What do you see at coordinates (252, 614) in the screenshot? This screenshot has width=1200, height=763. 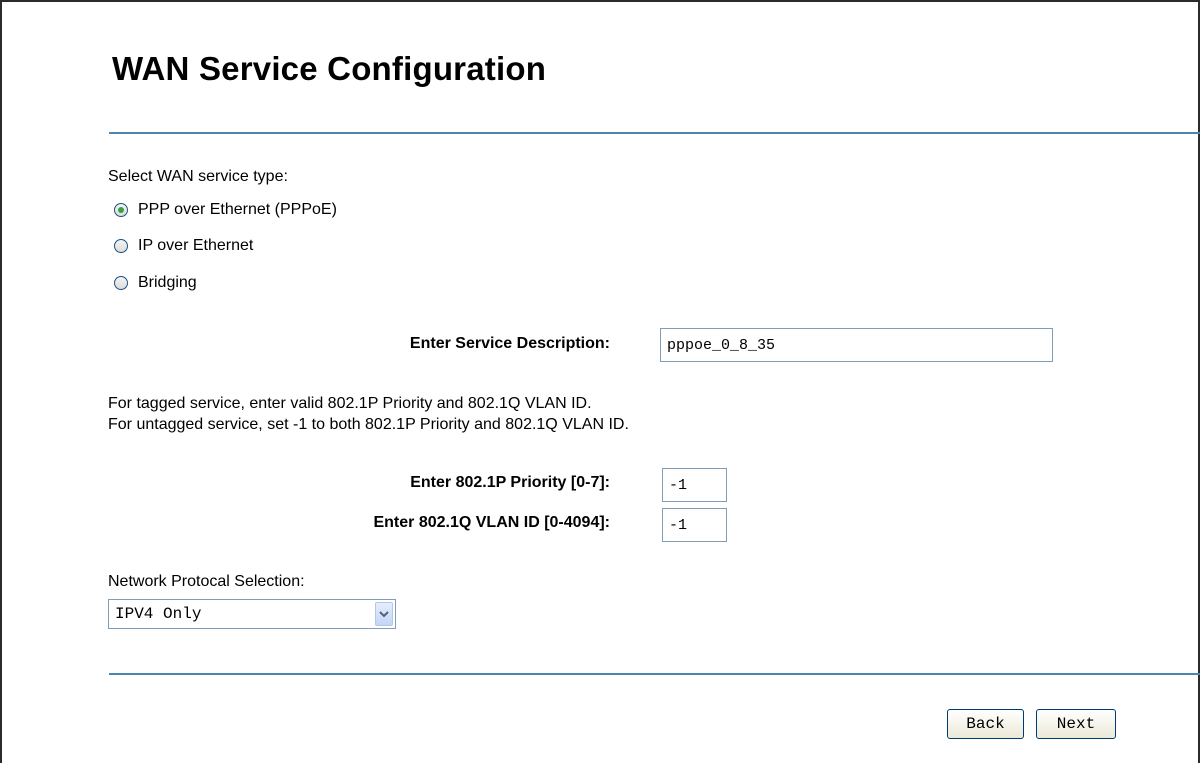 I see `protocol-select: IPV4 Only` at bounding box center [252, 614].